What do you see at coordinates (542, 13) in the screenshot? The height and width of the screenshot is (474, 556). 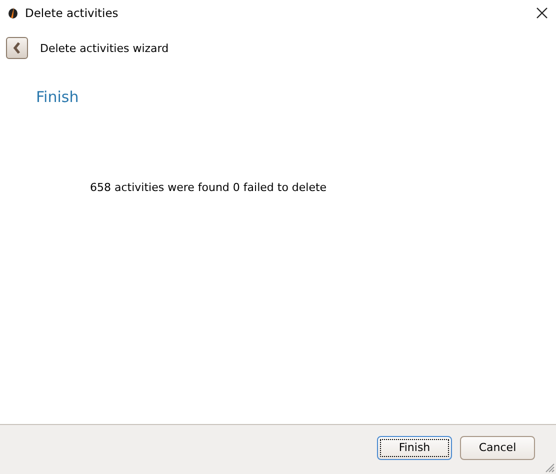 I see `close-icon` at bounding box center [542, 13].